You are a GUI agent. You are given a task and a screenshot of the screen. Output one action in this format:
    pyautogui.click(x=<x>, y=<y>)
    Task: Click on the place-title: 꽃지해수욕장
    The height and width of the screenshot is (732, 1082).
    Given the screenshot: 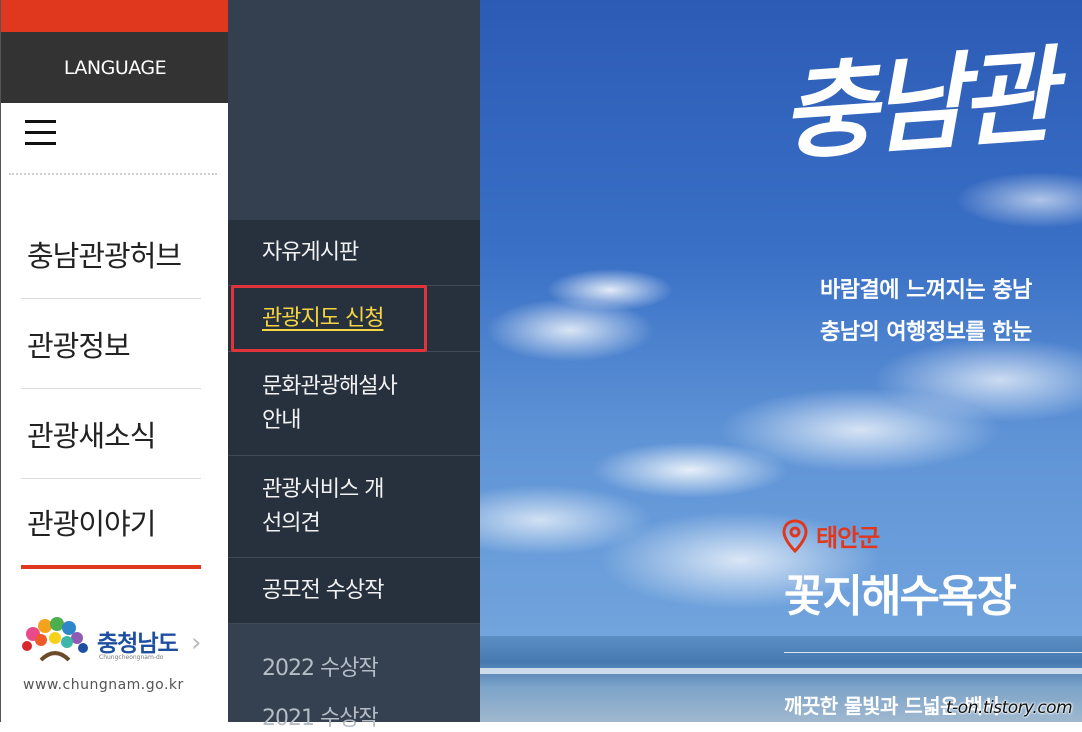 What is the action you would take?
    pyautogui.click(x=900, y=596)
    